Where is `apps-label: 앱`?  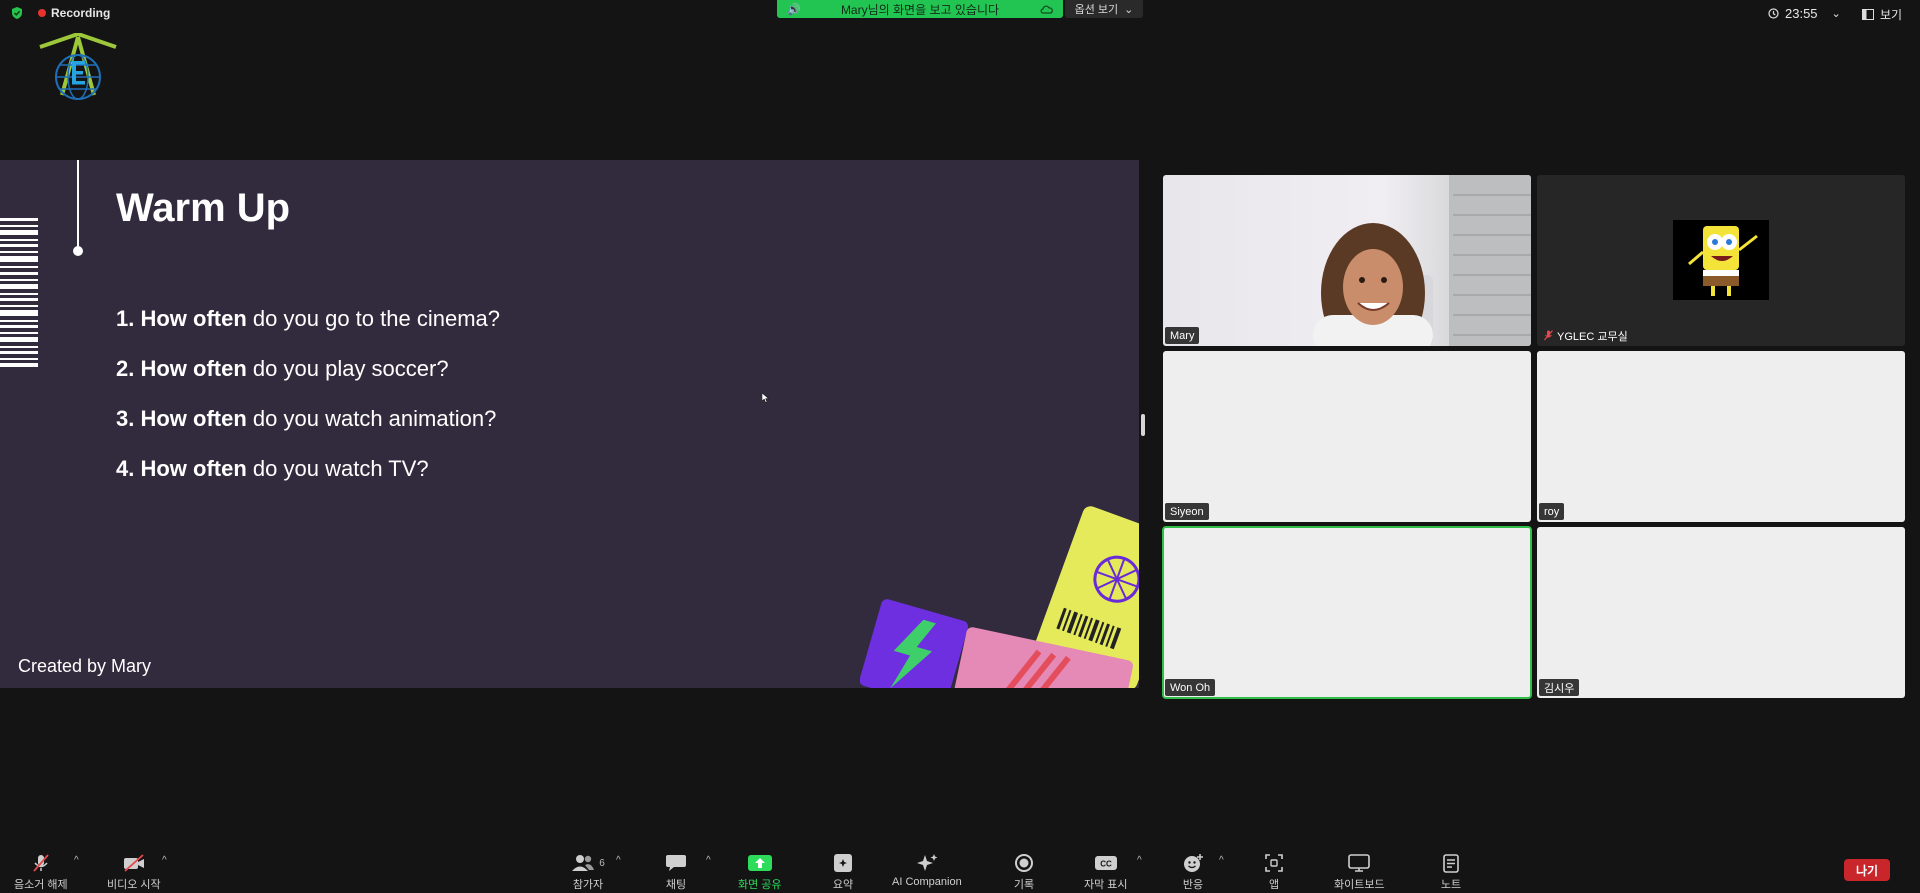
apps-label: 앱 is located at coordinates (1274, 885).